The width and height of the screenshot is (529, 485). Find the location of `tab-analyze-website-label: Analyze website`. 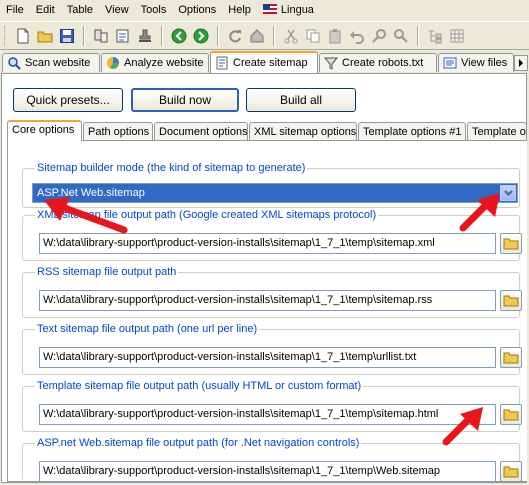

tab-analyze-website-label: Analyze website is located at coordinates (164, 63).